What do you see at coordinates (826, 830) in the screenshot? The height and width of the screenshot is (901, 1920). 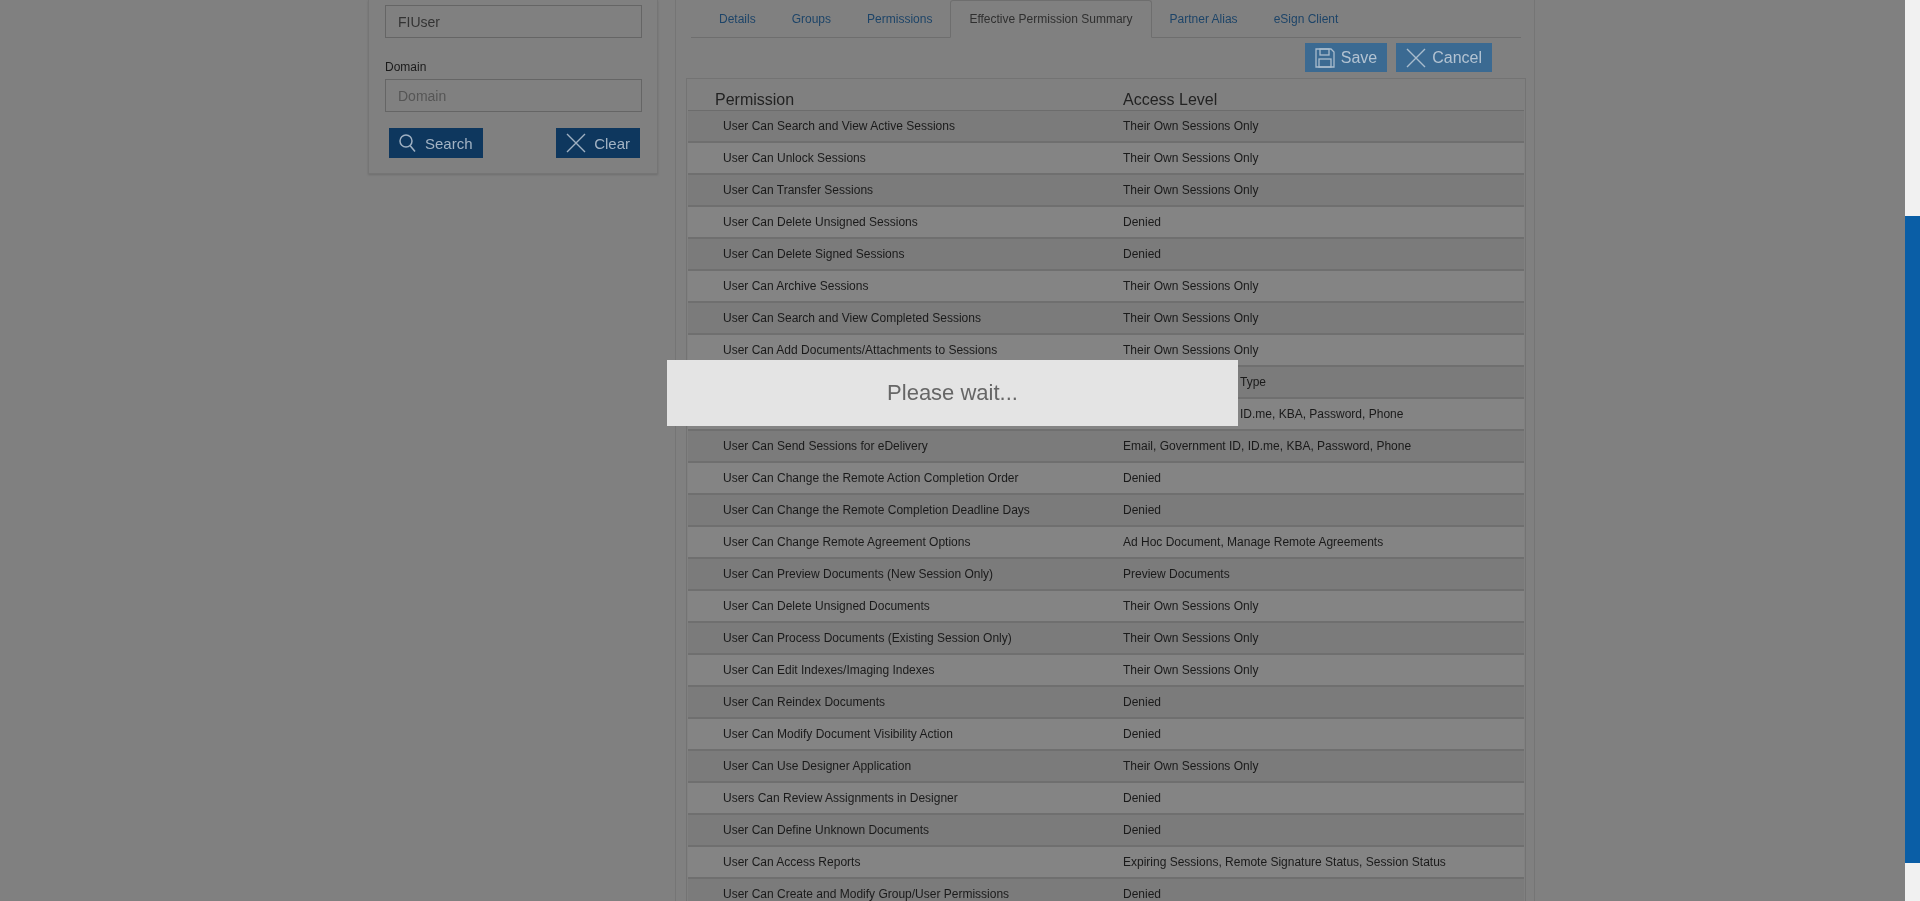 I see `permission-cell: User Can Define Unknown Documents` at bounding box center [826, 830].